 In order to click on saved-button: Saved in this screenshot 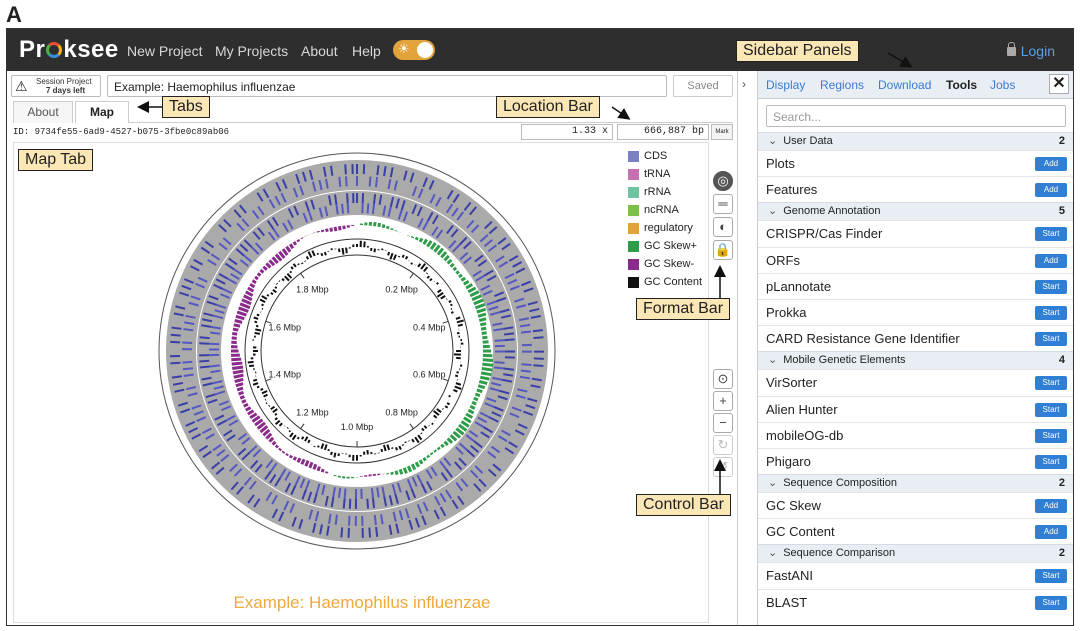, I will do `click(703, 86)`.